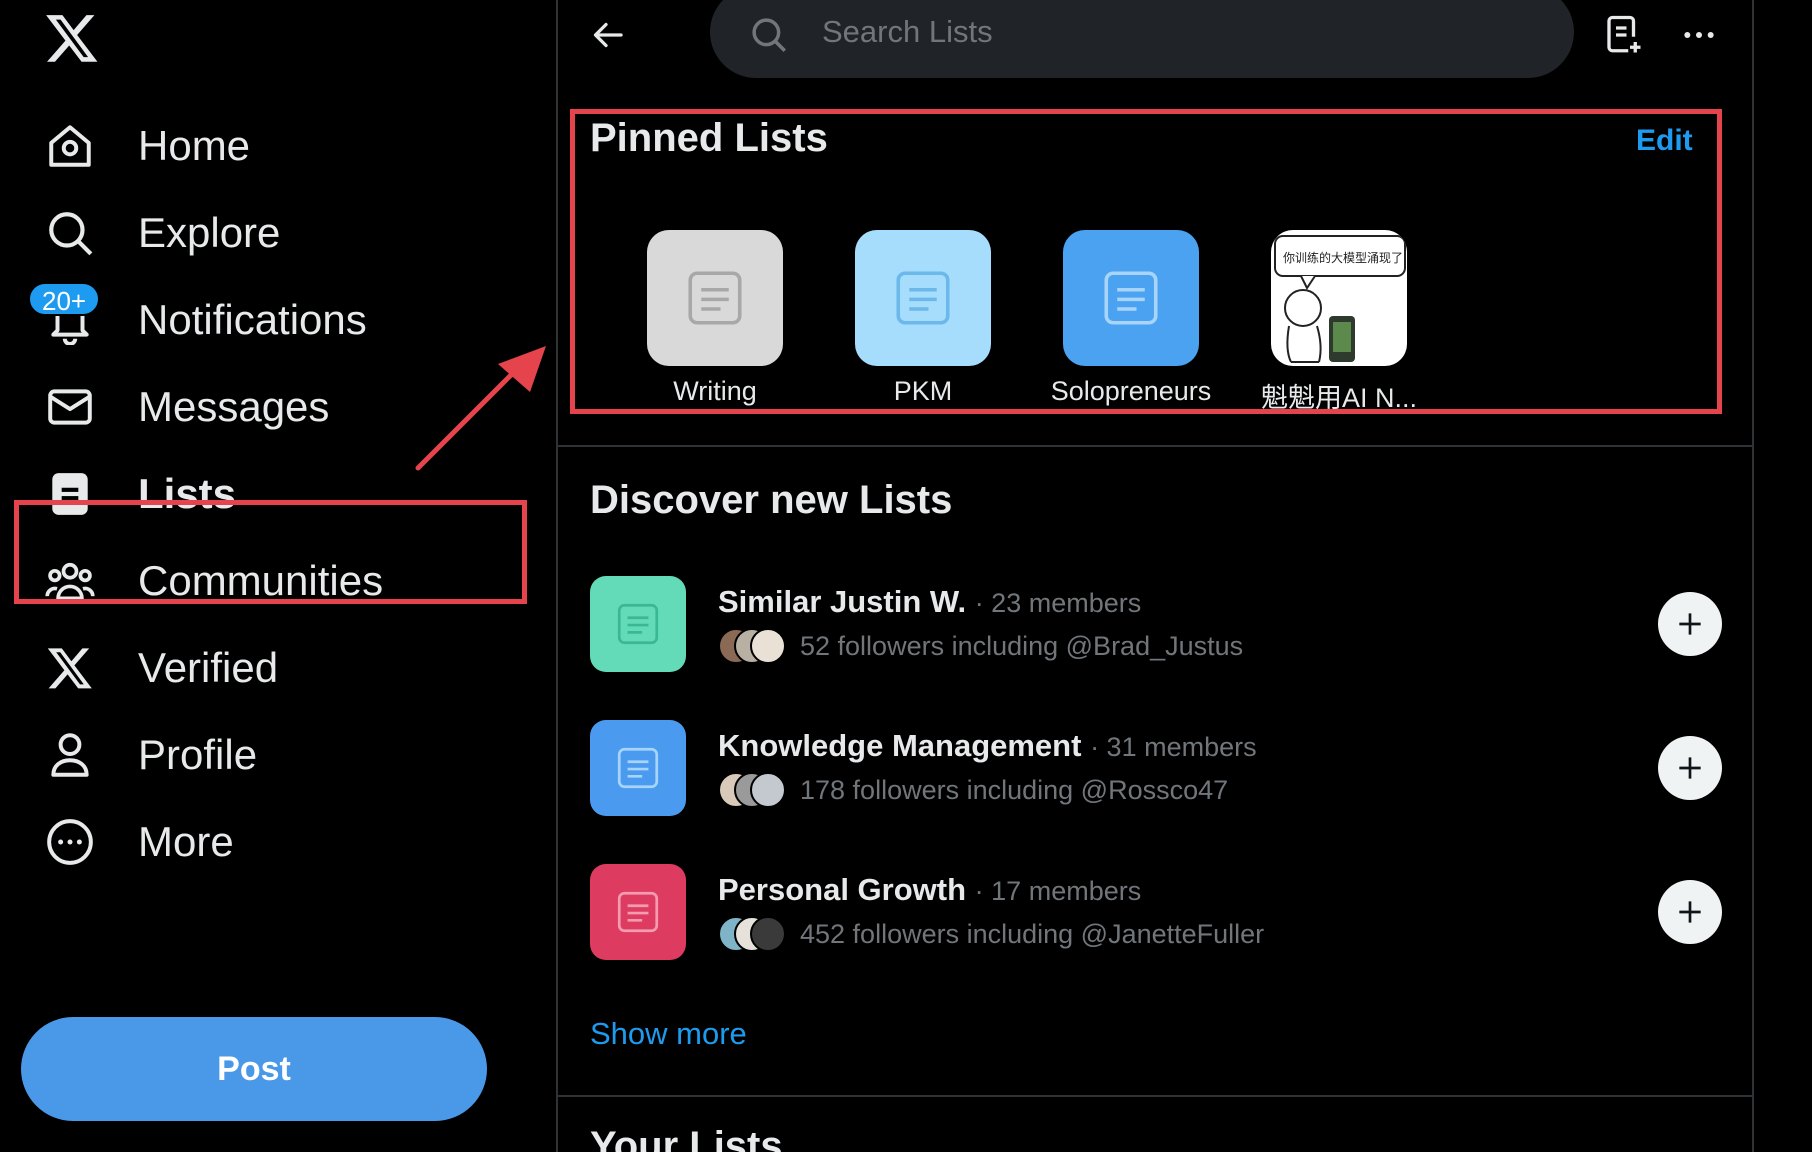  I want to click on person-icon, so click(70, 755).